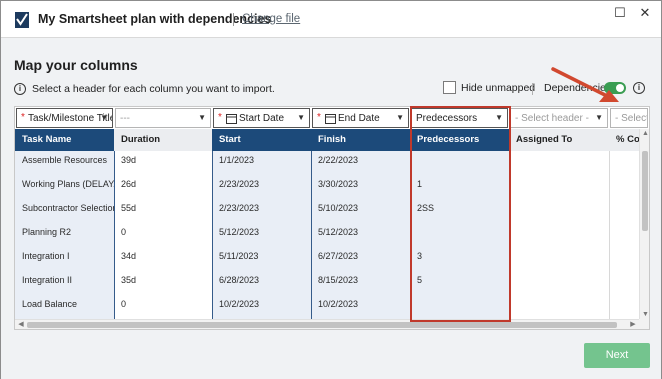  I want to click on close-icon: ✕, so click(645, 13).